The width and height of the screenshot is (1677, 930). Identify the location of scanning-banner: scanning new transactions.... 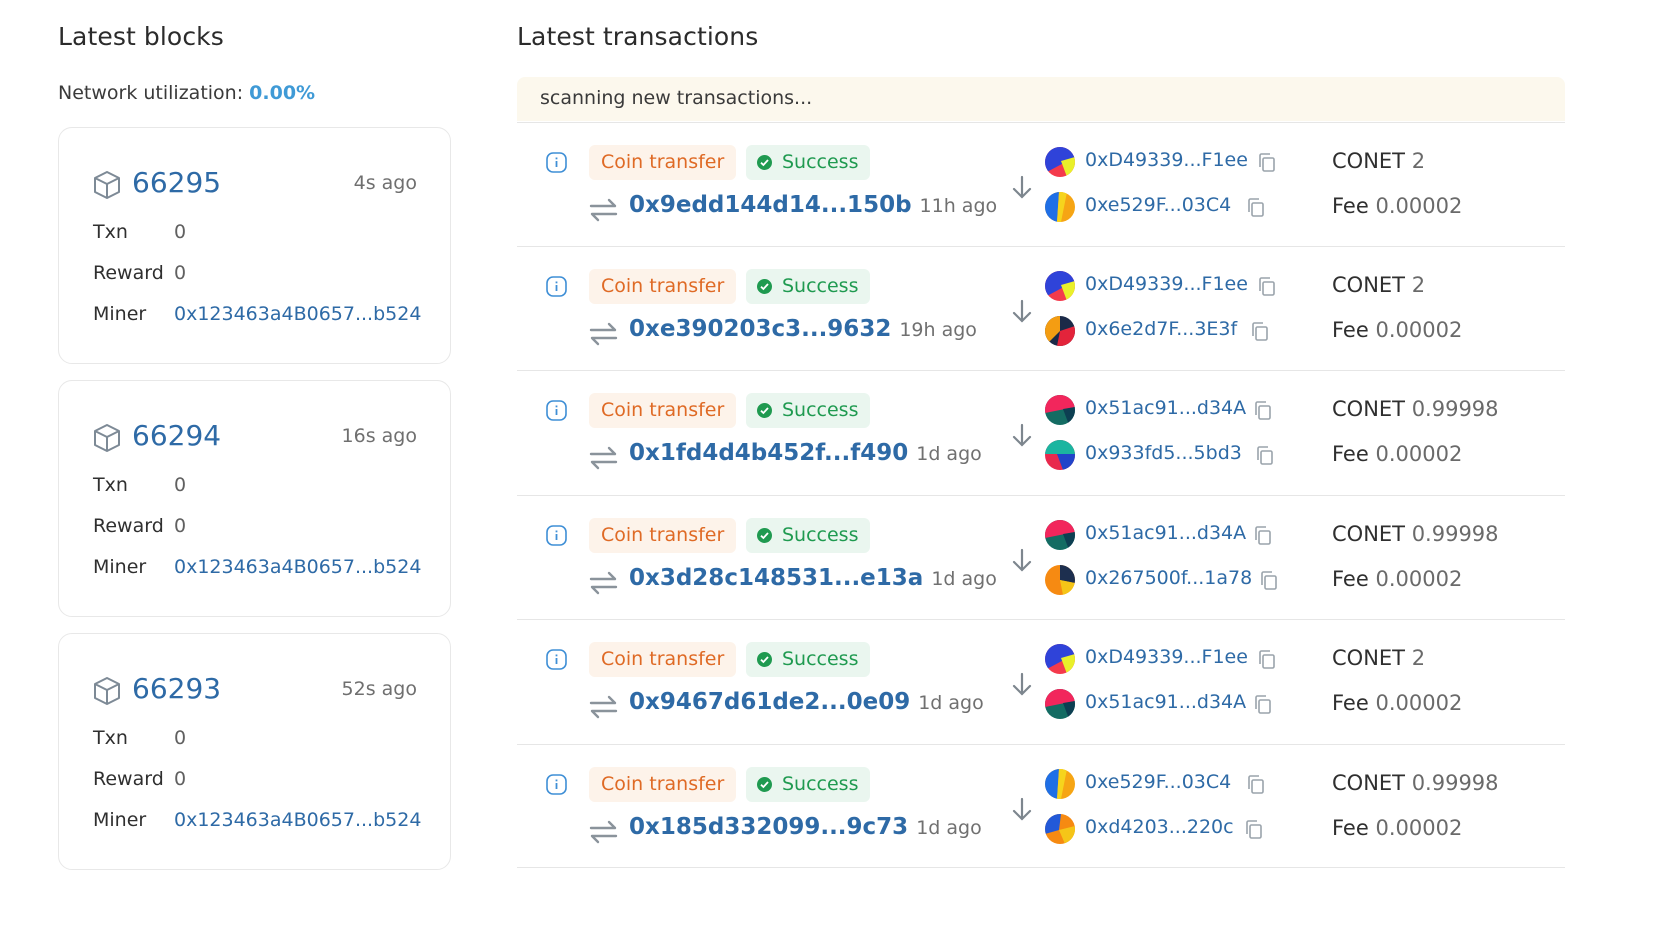
(1041, 99).